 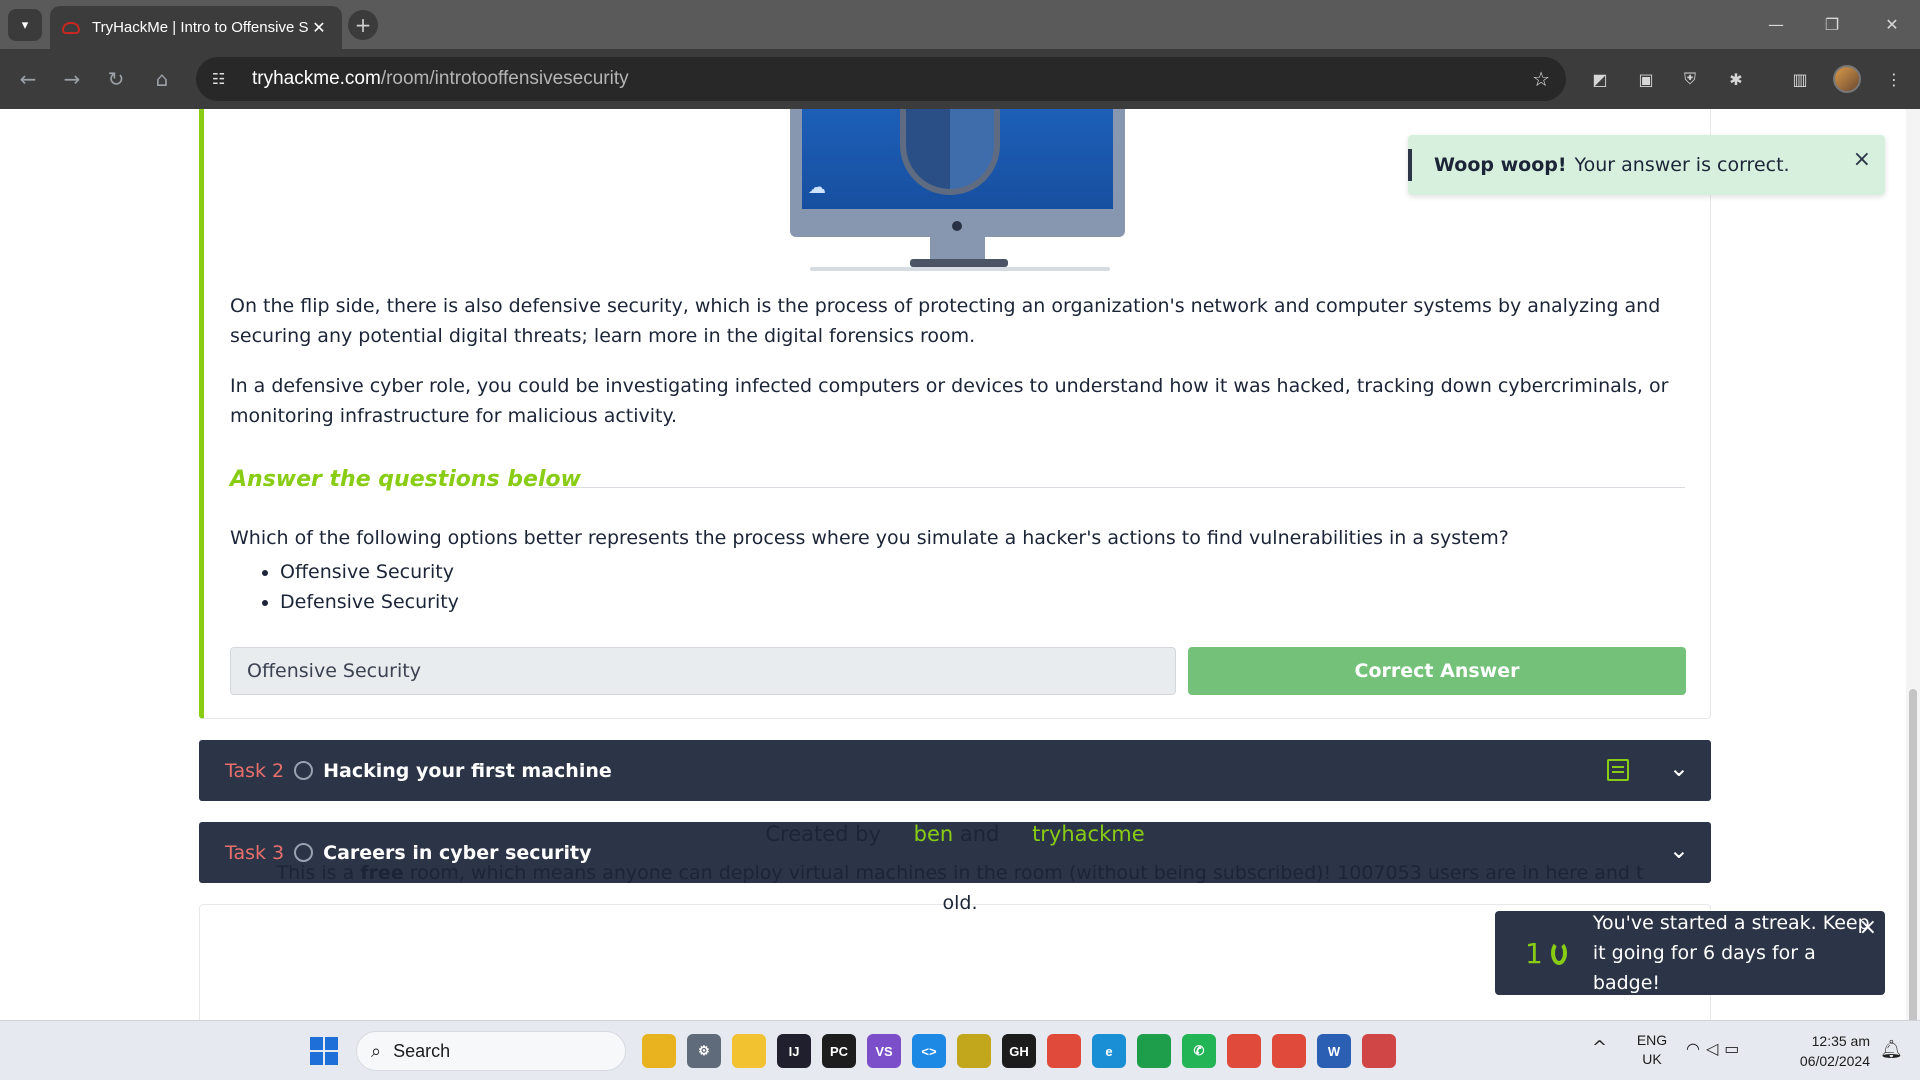 I want to click on search-label: Search, so click(x=422, y=1050).